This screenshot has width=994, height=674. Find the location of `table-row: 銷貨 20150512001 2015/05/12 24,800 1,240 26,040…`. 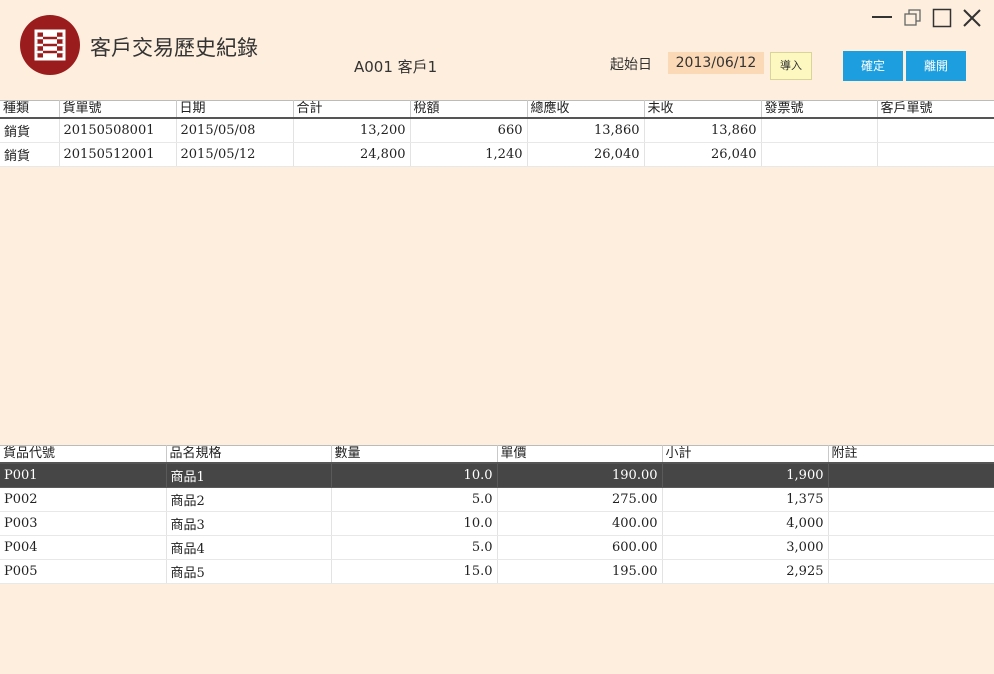

table-row: 銷貨 20150512001 2015/05/12 24,800 1,240 26,040… is located at coordinates (497, 154).